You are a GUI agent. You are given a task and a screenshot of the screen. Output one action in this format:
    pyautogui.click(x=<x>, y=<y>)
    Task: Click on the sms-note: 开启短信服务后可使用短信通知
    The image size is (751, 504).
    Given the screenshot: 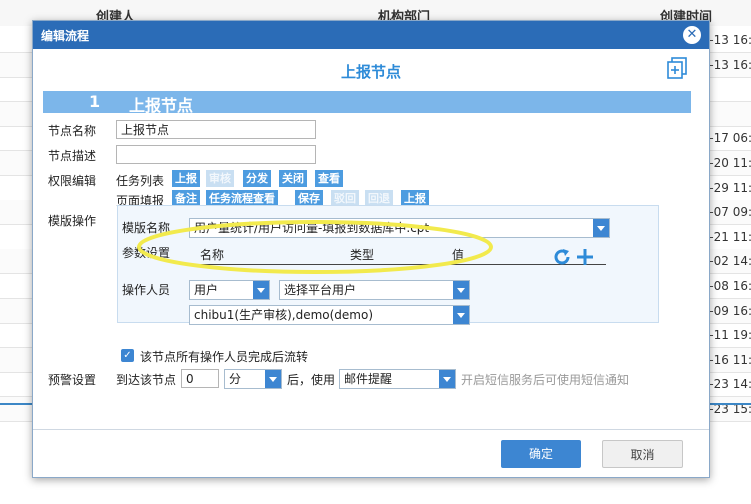 What is the action you would take?
    pyautogui.click(x=545, y=380)
    